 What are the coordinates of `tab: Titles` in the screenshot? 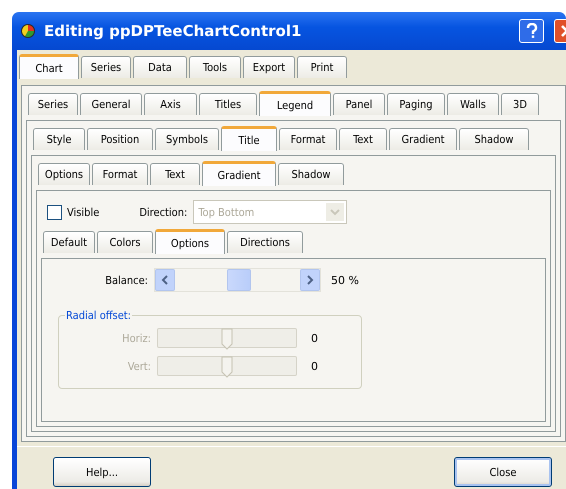 It's located at (228, 104).